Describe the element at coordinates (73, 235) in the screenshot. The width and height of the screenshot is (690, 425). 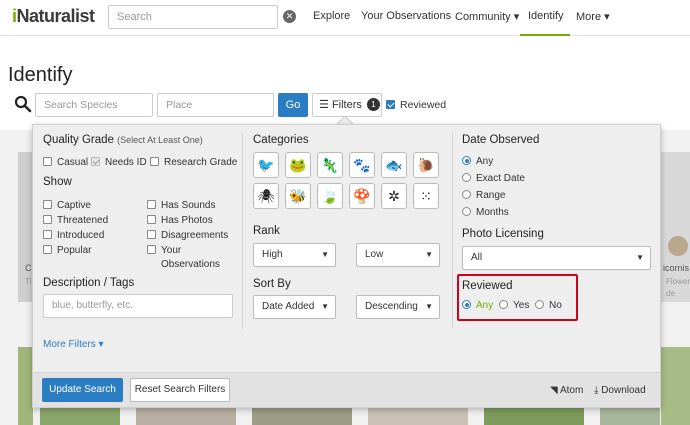
I see `show-introduced-checkbox: Introduced` at that location.